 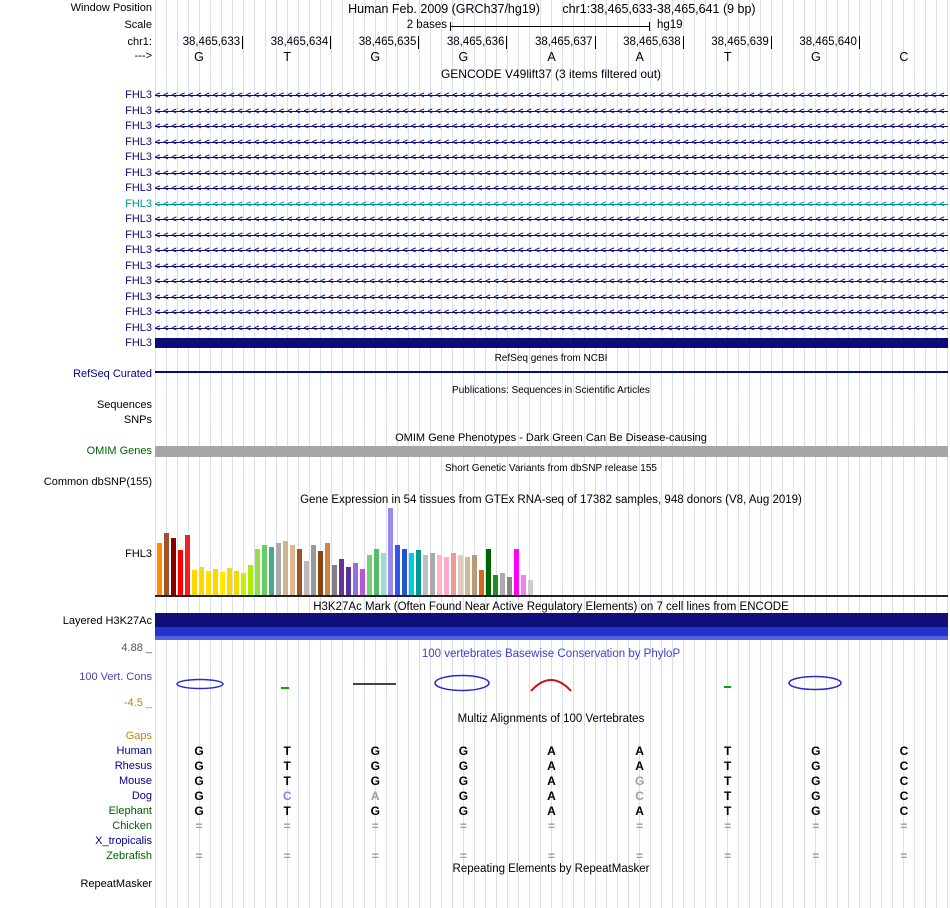 I want to click on repeatmasker-label: RepeatMasker, so click(x=116, y=884).